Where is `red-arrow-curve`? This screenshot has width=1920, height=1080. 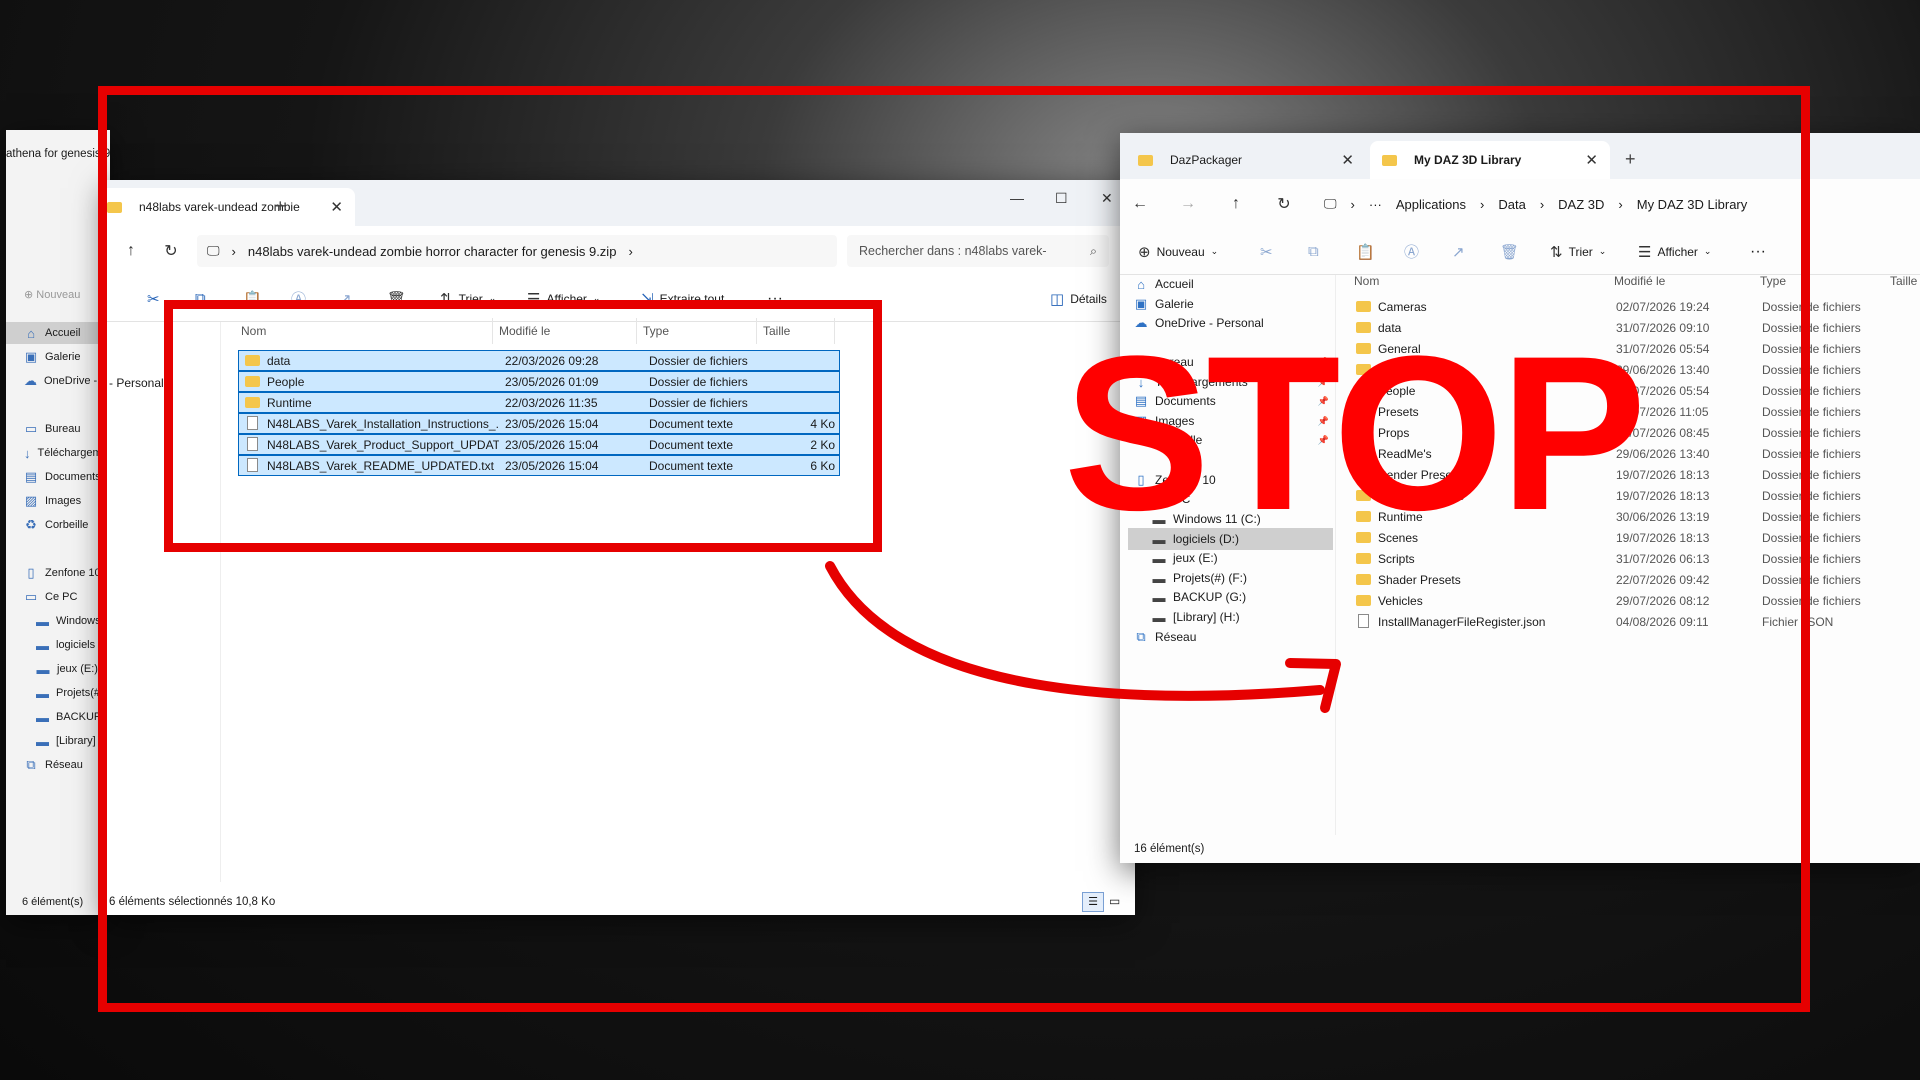 red-arrow-curve is located at coordinates (1075, 631).